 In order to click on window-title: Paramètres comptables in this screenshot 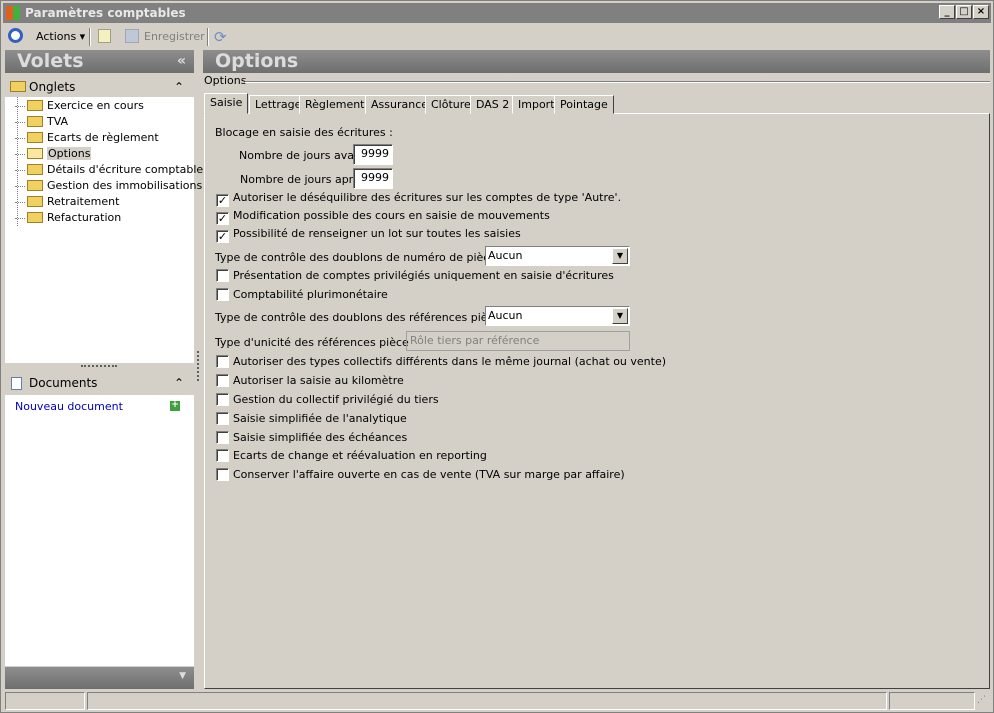, I will do `click(105, 13)`.